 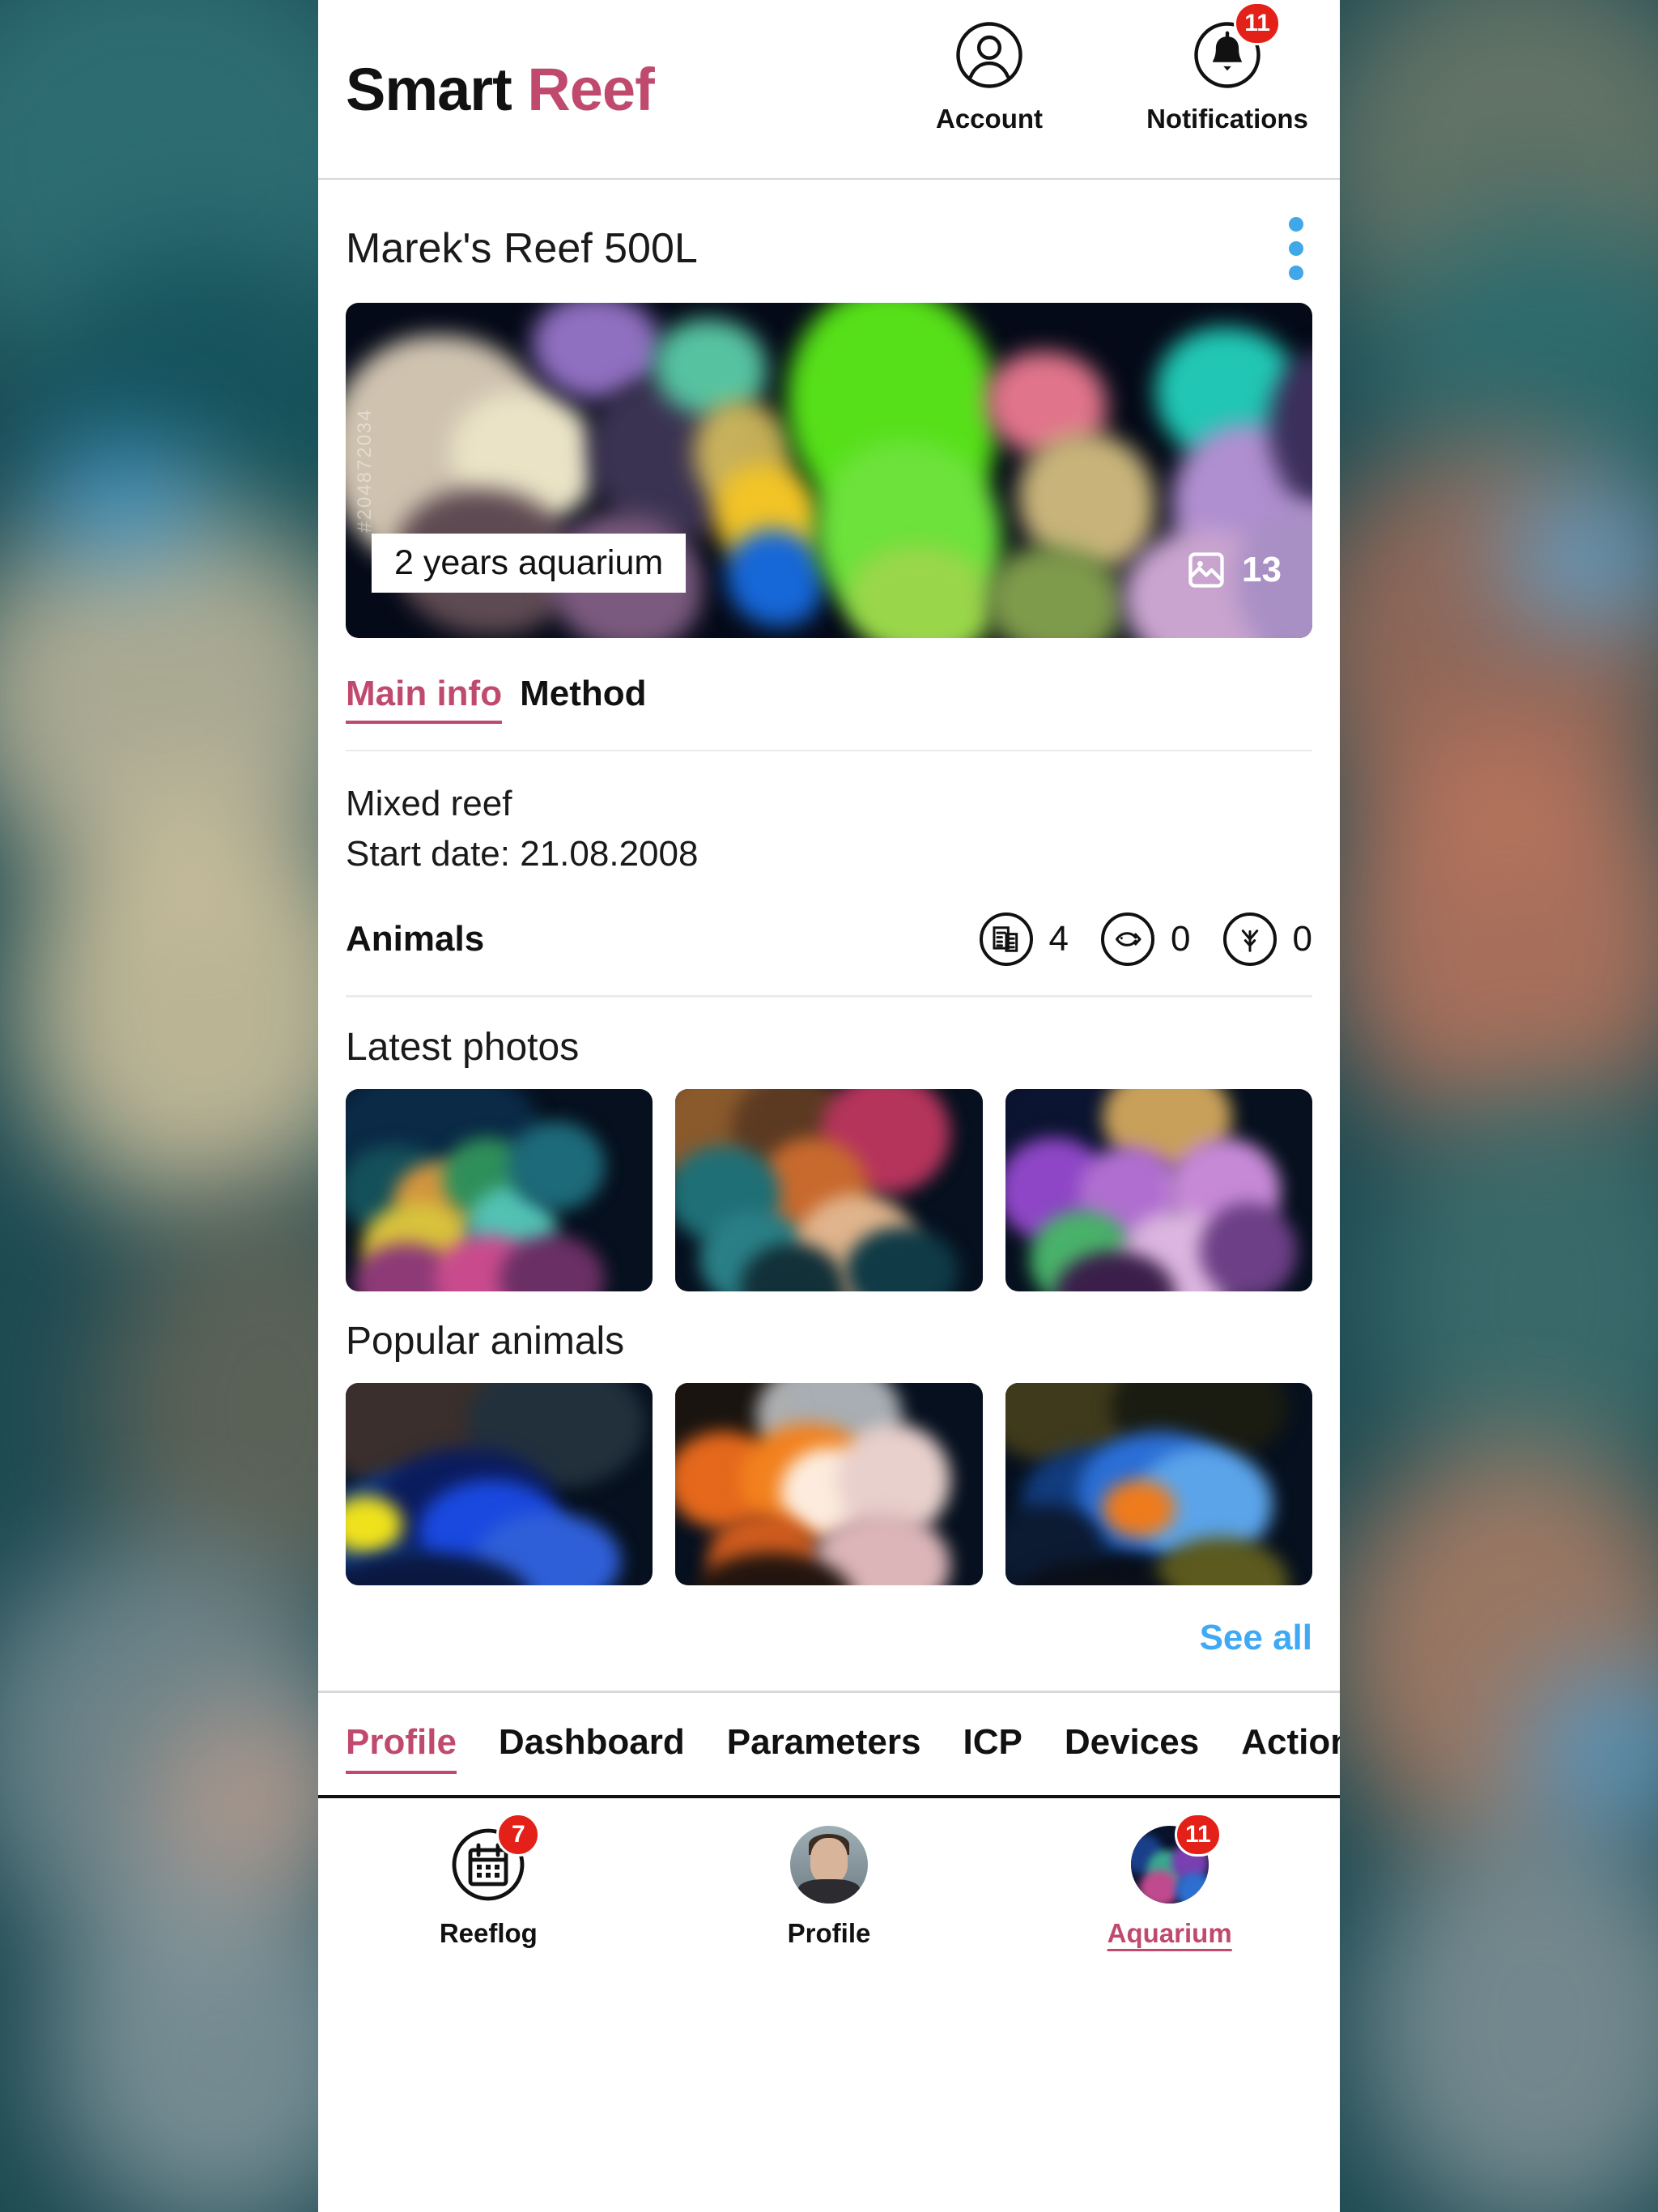 I want to click on notifications-button: 11 Notifications, so click(x=1227, y=68).